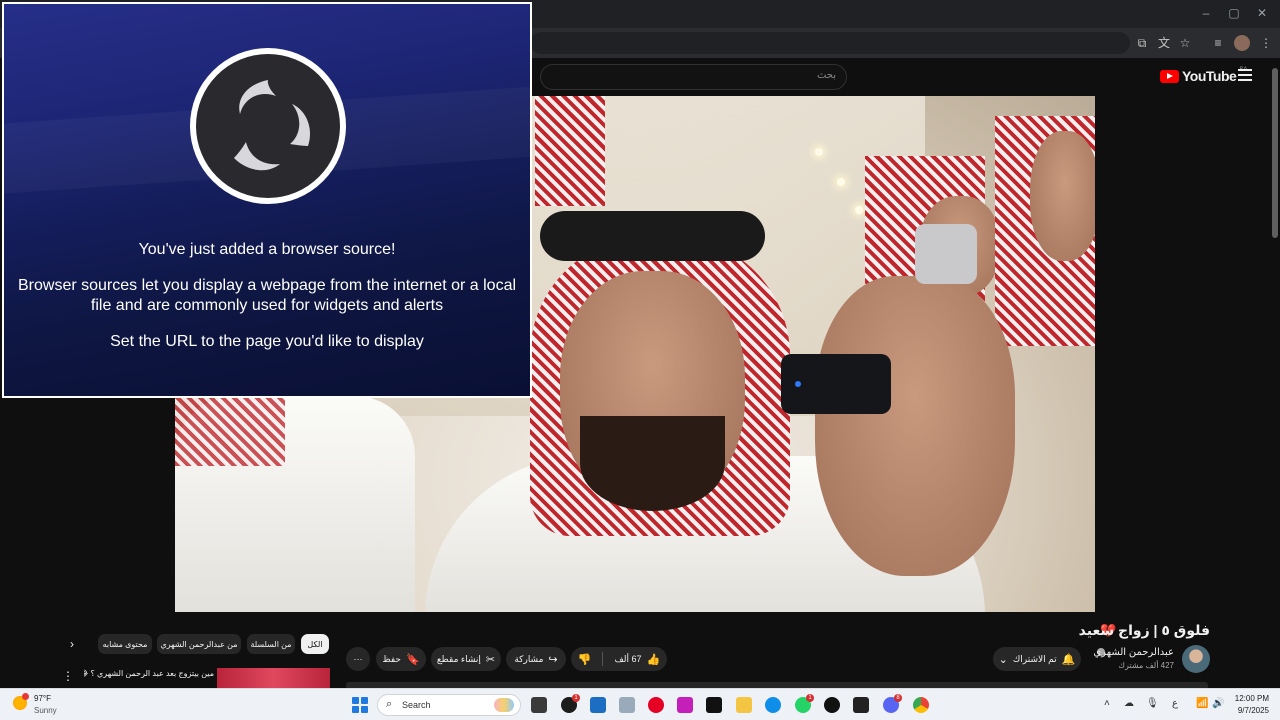 This screenshot has height=720, width=1280. What do you see at coordinates (861, 705) in the screenshot?
I see `terminal-icon` at bounding box center [861, 705].